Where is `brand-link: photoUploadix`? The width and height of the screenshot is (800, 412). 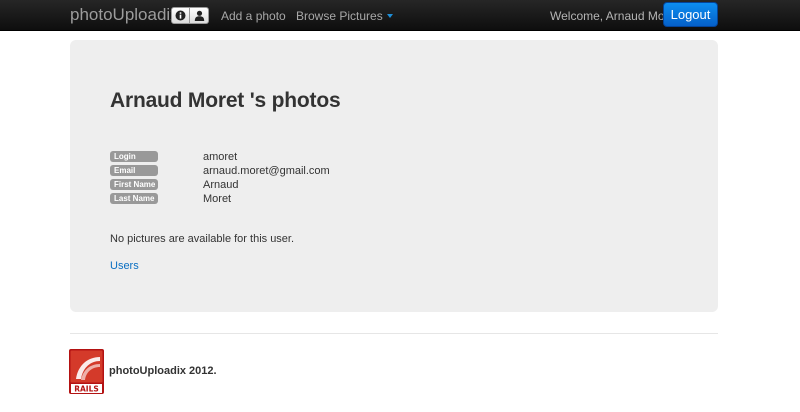 brand-link: photoUploadix is located at coordinates (124, 15).